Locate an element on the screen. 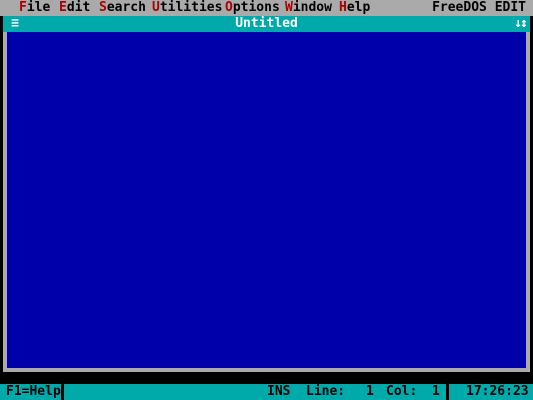  window-title: Untitled is located at coordinates (266, 23).